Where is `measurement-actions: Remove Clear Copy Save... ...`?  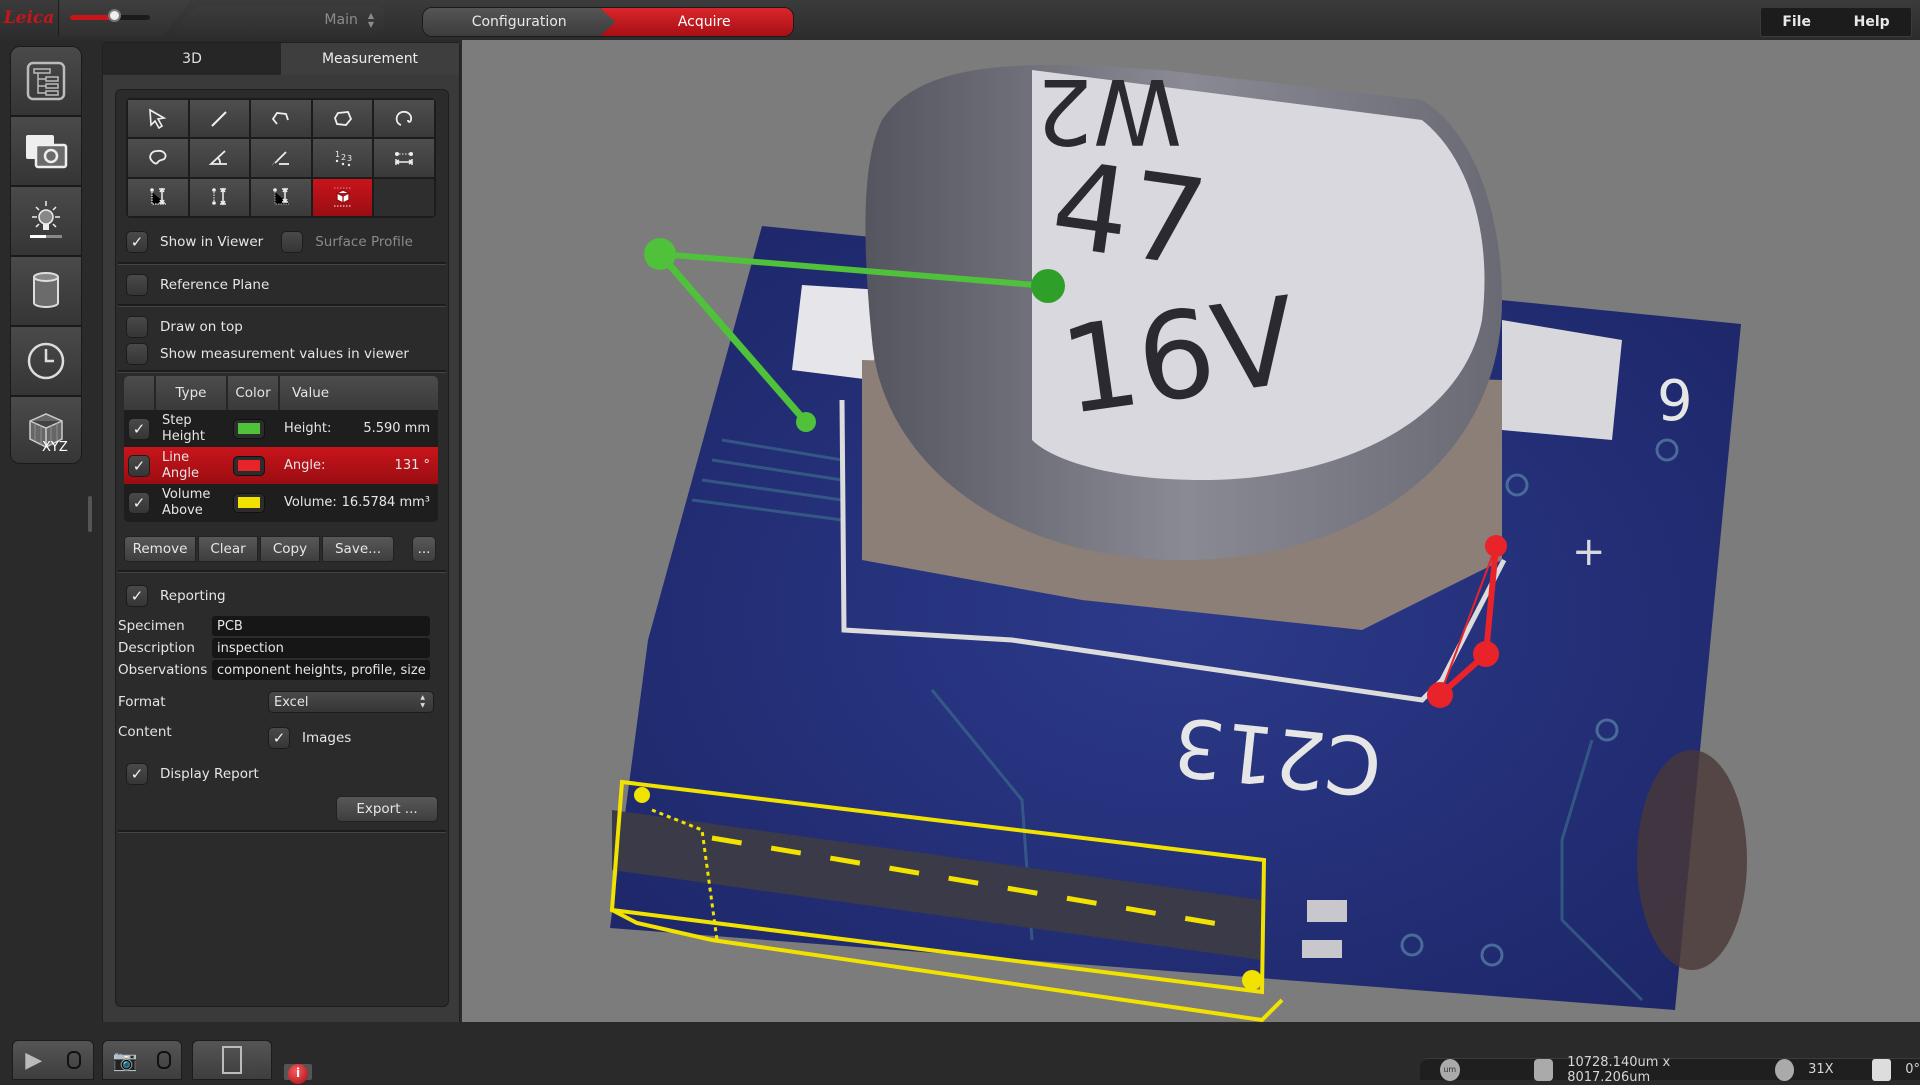 measurement-actions: Remove Clear Copy Save... ... is located at coordinates (280, 549).